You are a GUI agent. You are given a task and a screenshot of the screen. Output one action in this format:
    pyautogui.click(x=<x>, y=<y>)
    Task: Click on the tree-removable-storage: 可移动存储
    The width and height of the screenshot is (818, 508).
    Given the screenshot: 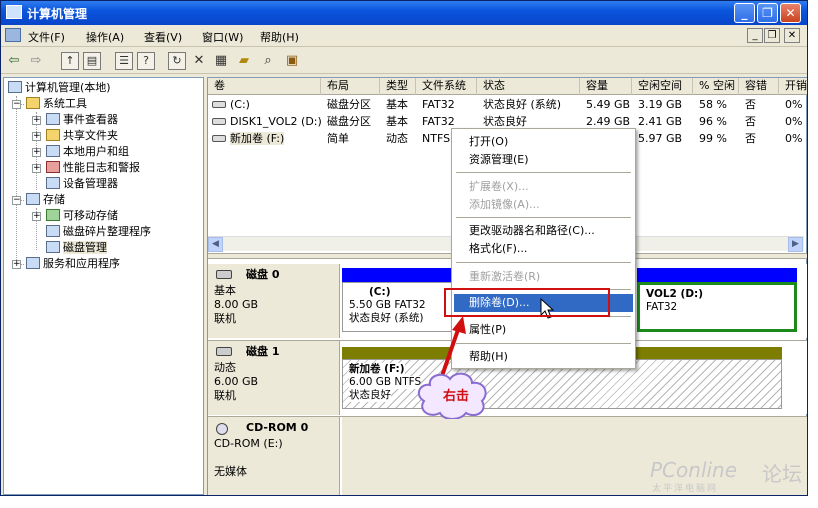 What is the action you would take?
    pyautogui.click(x=82, y=216)
    